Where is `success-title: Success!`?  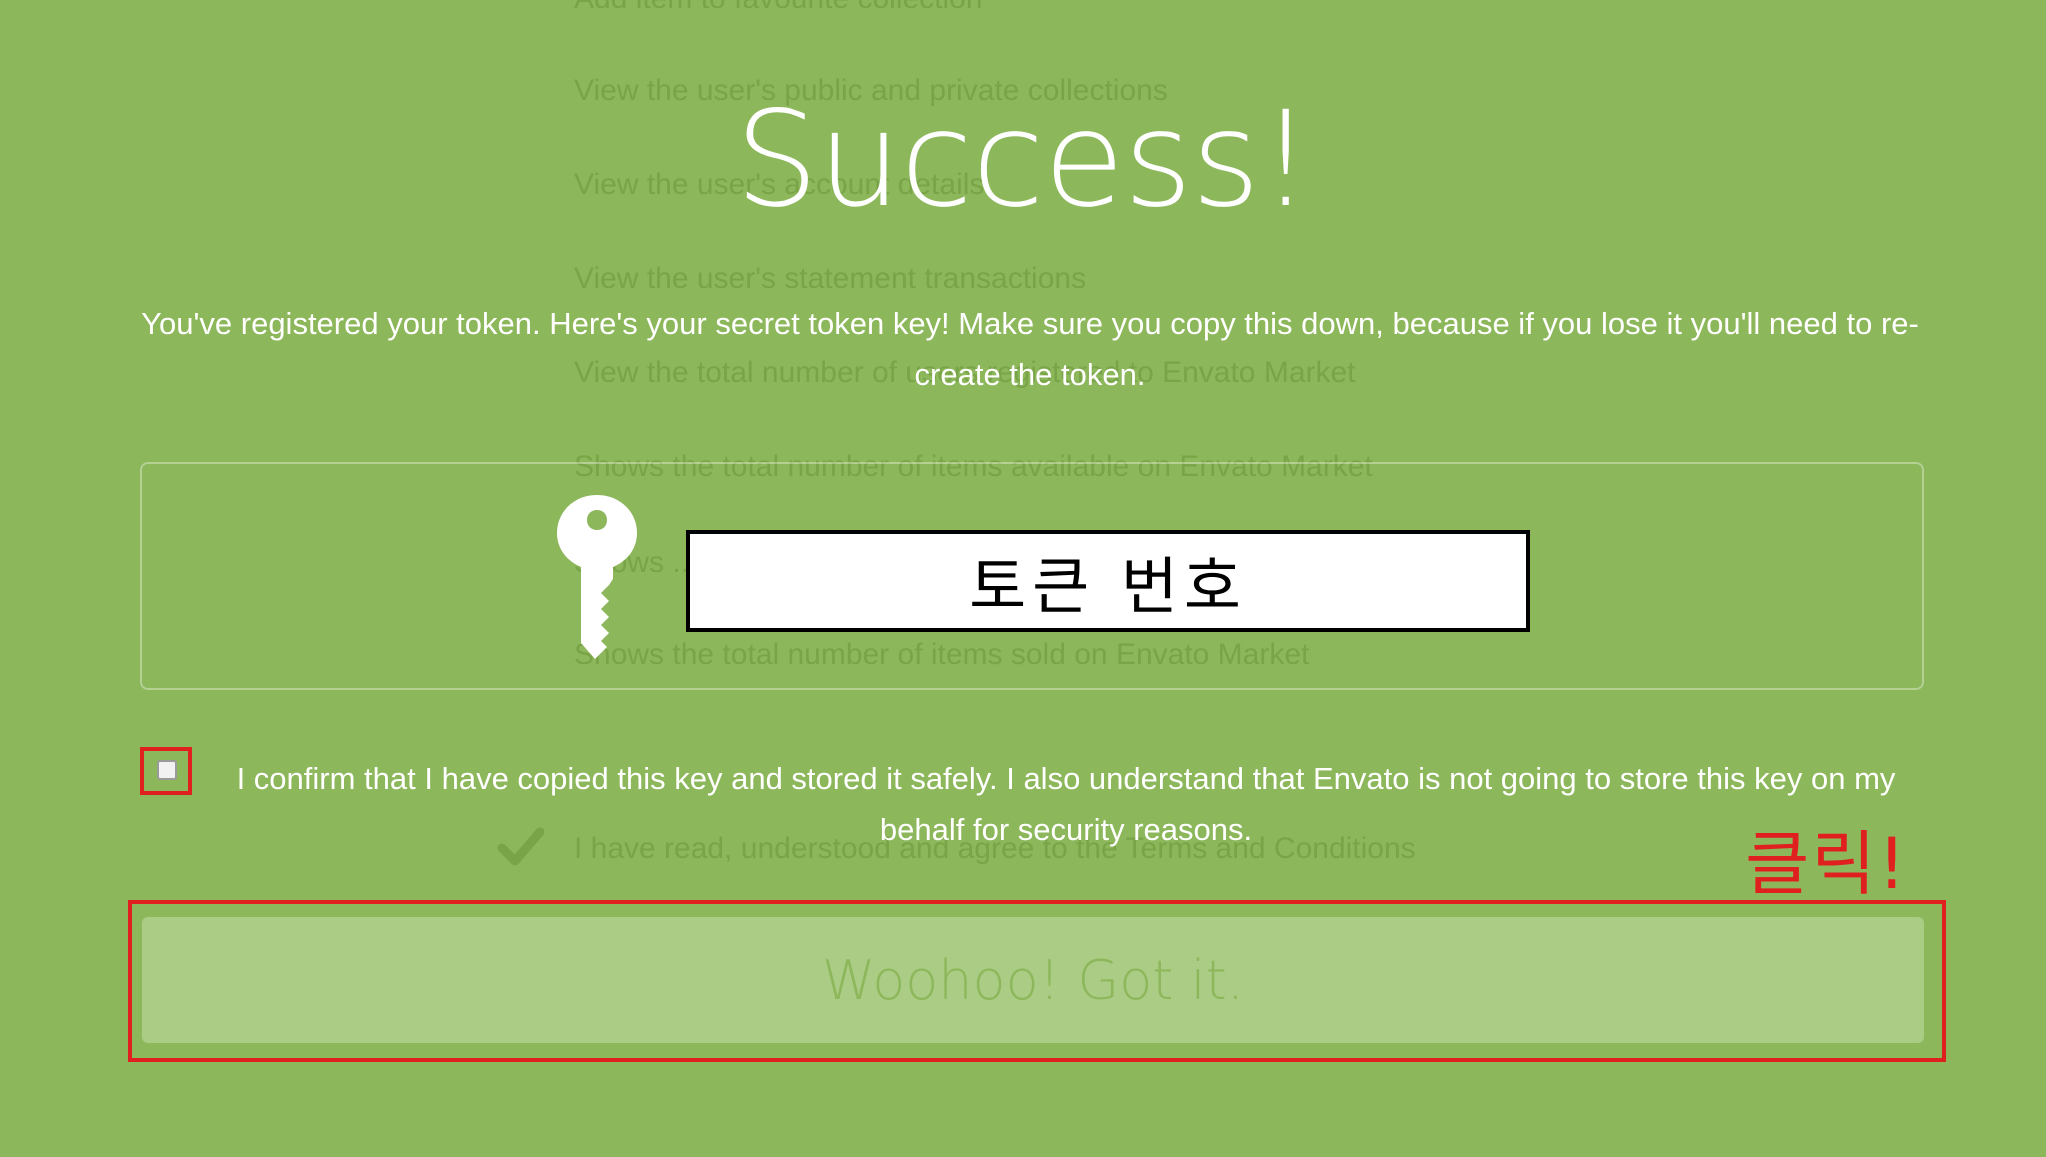
success-title: Success! is located at coordinates (1023, 160).